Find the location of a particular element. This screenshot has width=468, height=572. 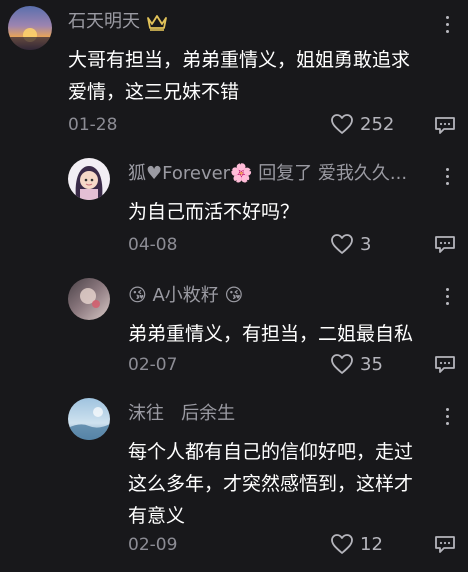

comment-author-name: 沫往 后余生 is located at coordinates (181, 414).